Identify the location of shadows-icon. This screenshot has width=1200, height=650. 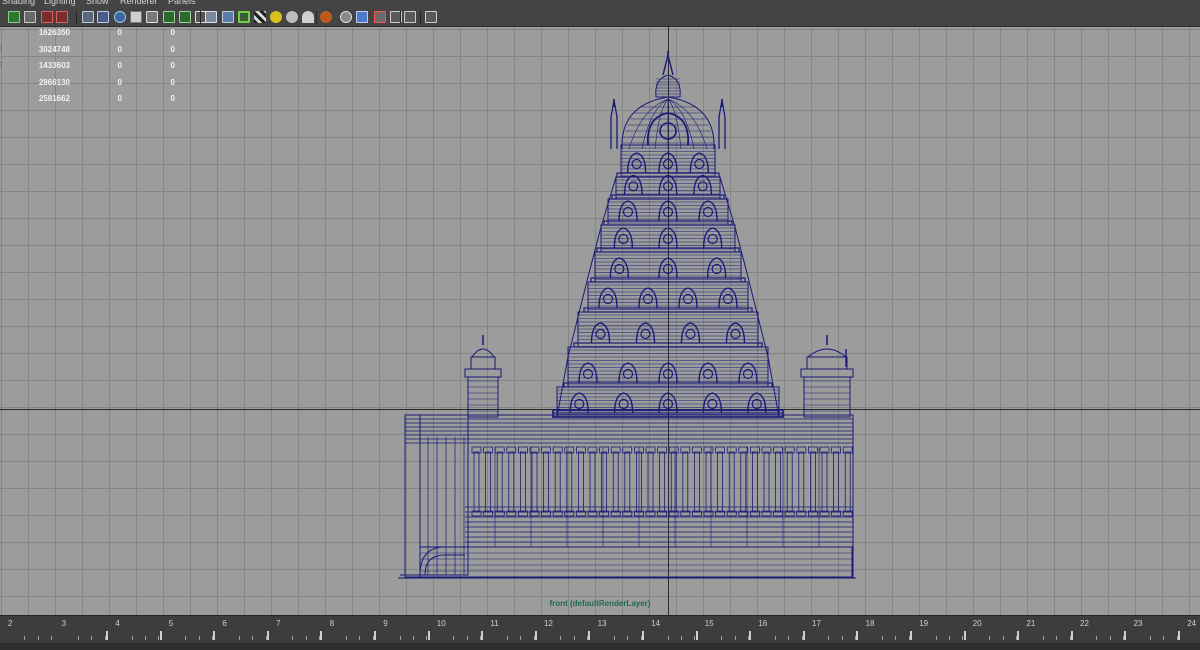
(292, 17).